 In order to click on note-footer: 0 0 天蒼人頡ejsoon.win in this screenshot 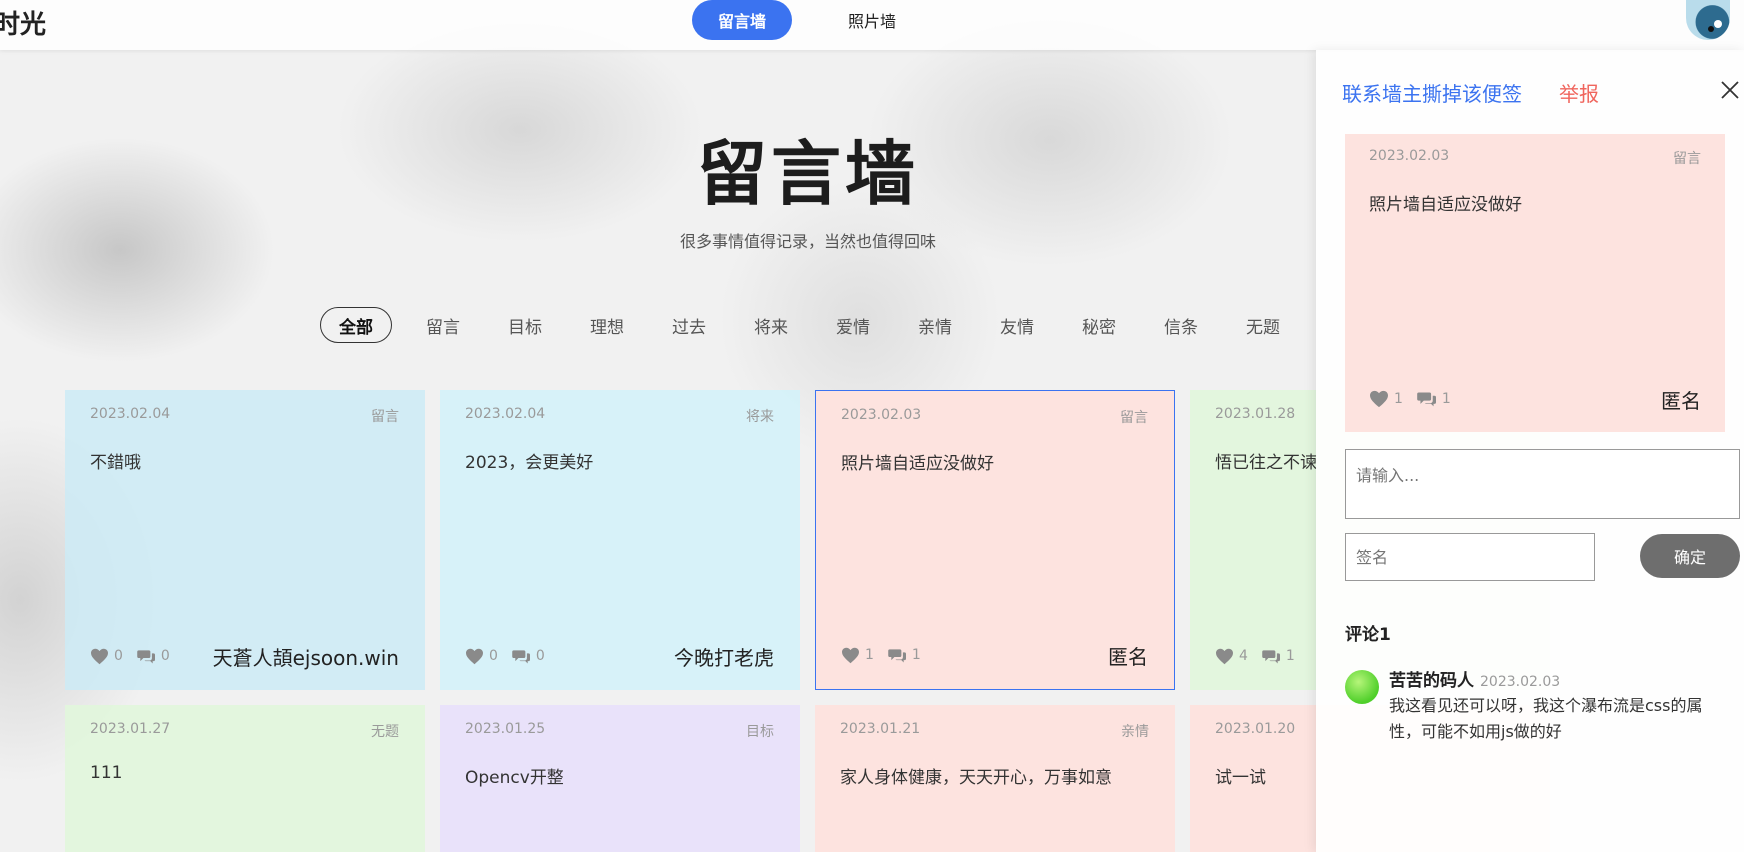, I will do `click(244, 657)`.